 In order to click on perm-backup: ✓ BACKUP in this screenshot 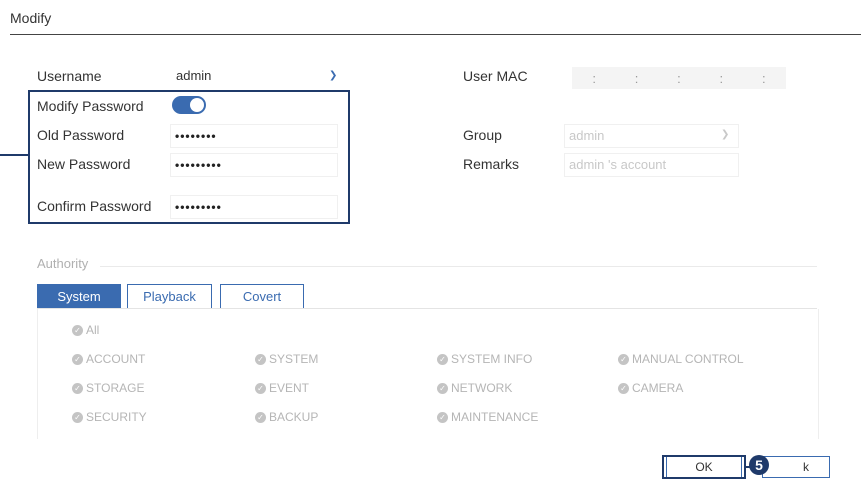, I will do `click(286, 417)`.